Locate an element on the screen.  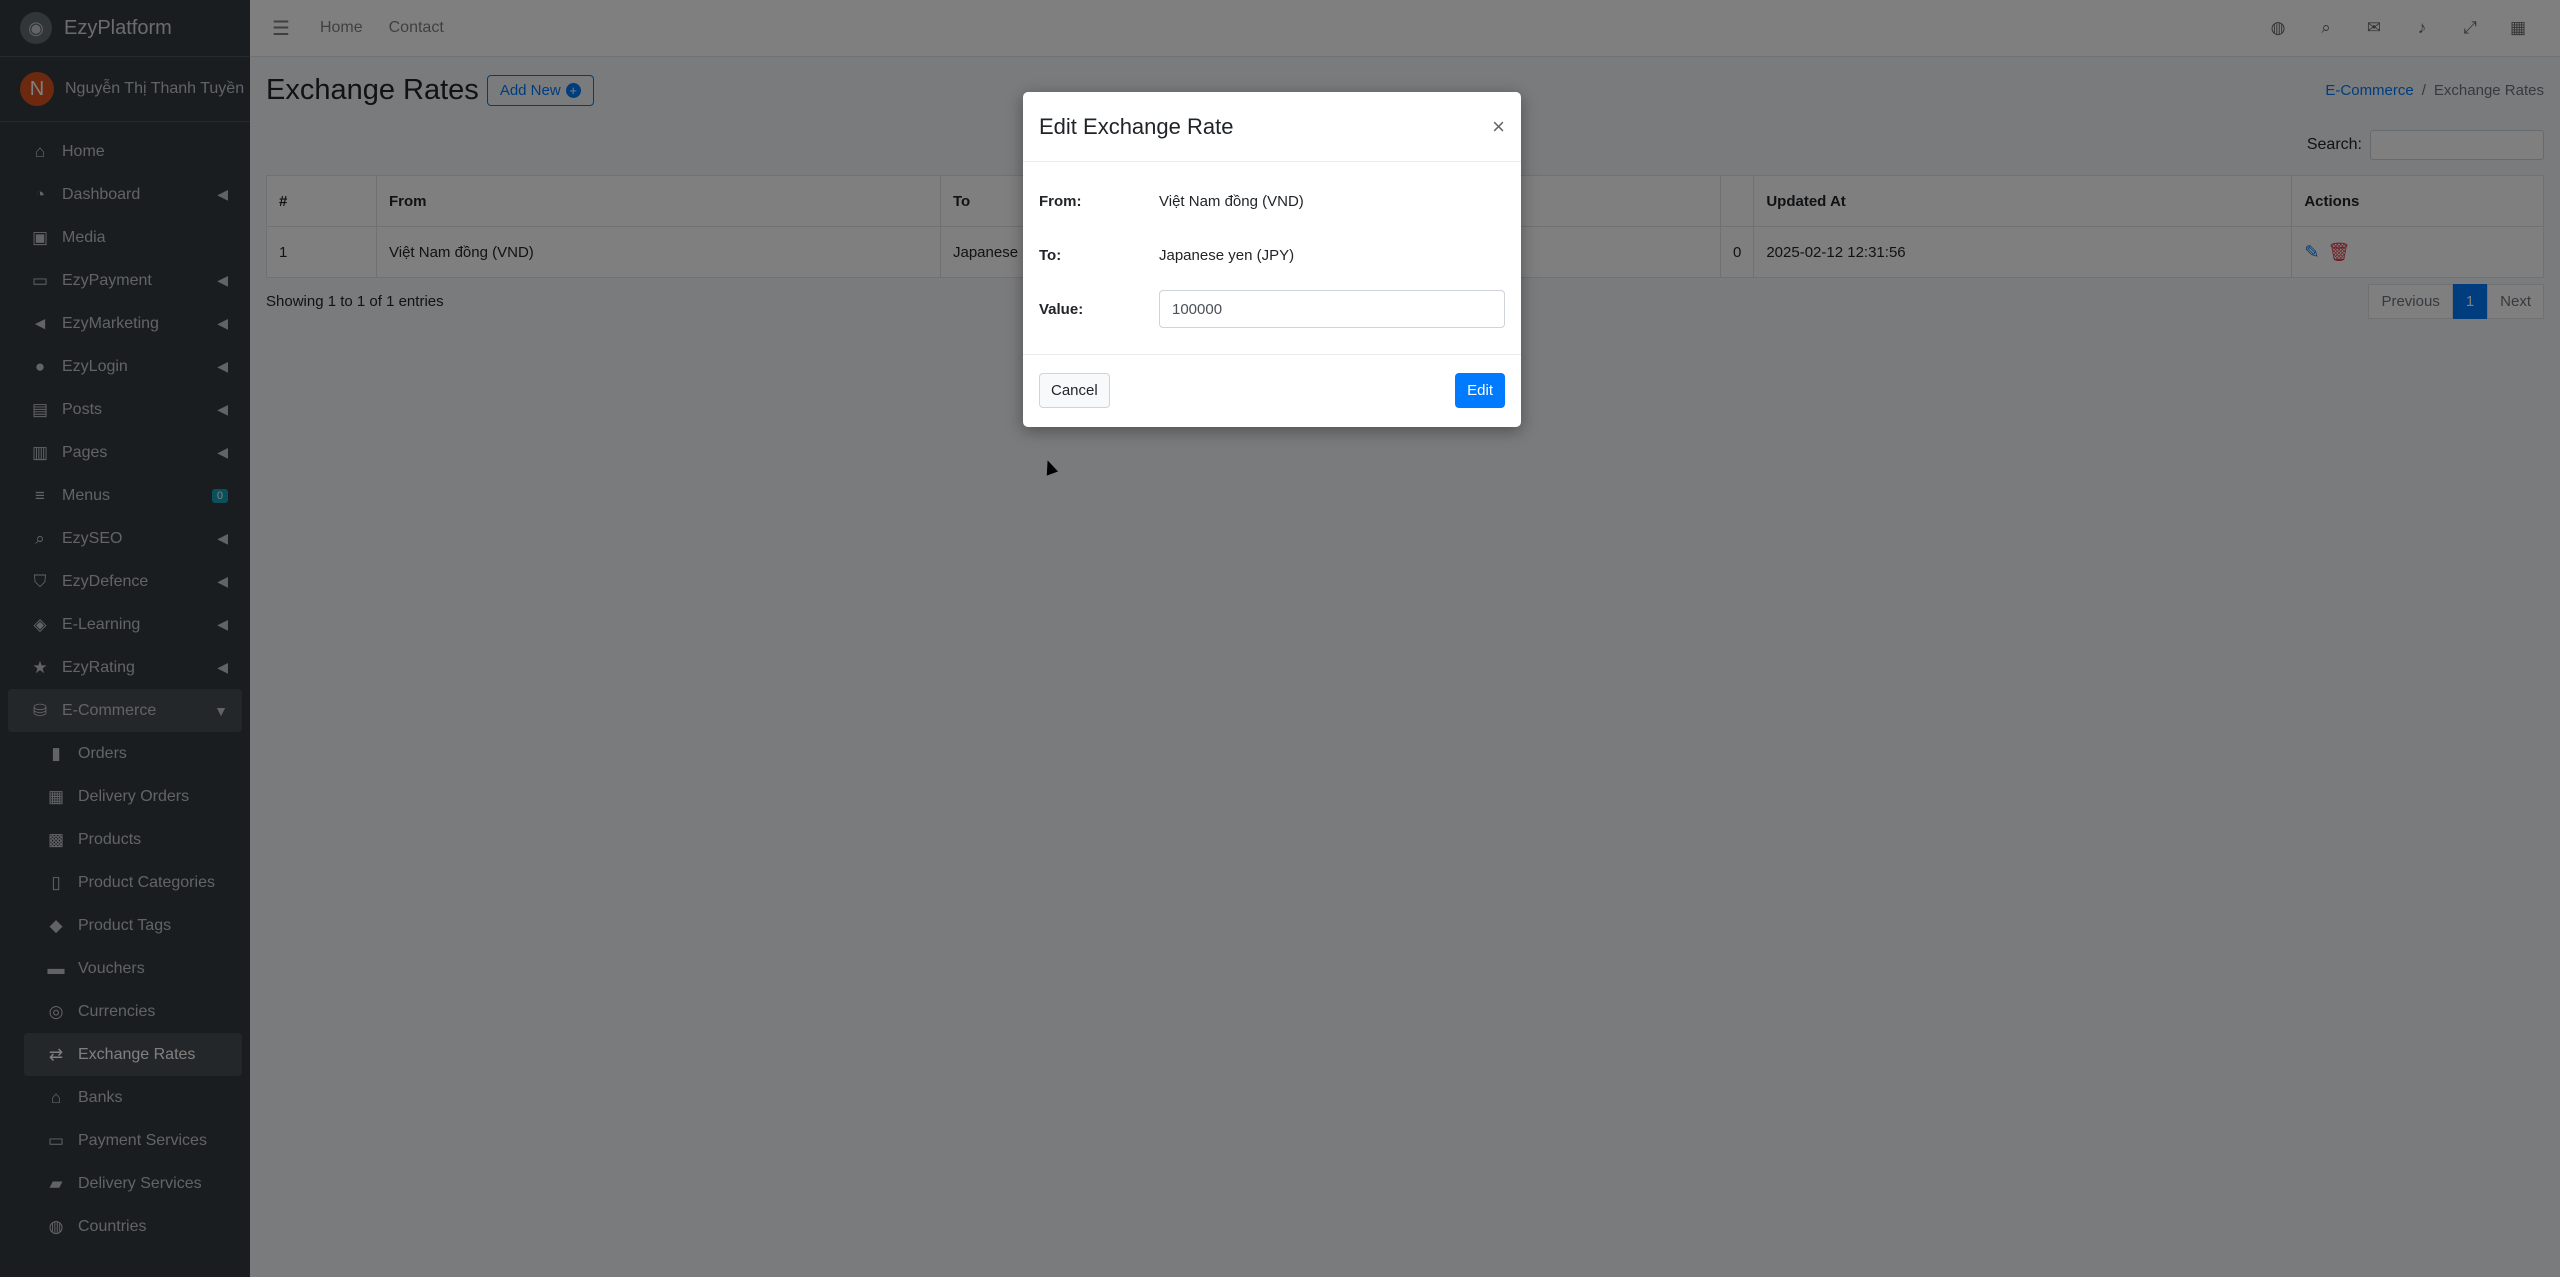
from-label: From: is located at coordinates (1060, 201).